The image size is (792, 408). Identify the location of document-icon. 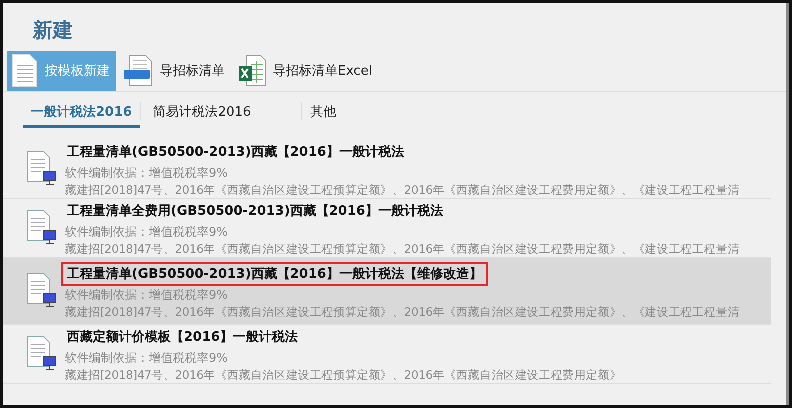
(25, 71).